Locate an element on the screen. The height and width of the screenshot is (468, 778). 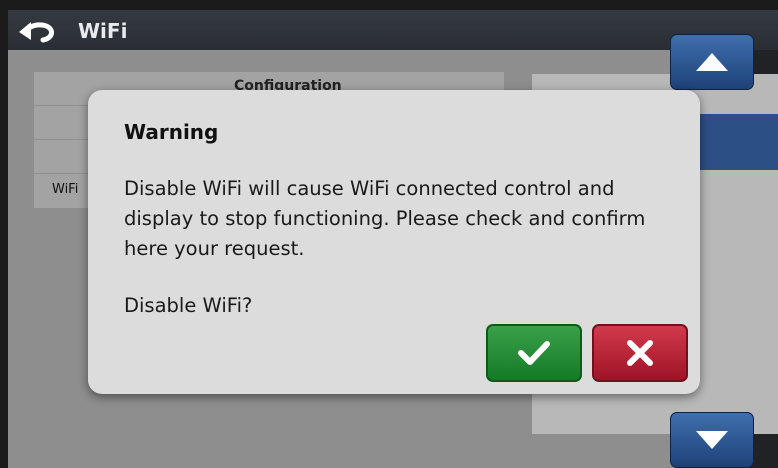
triangle-up-icon is located at coordinates (712, 62).